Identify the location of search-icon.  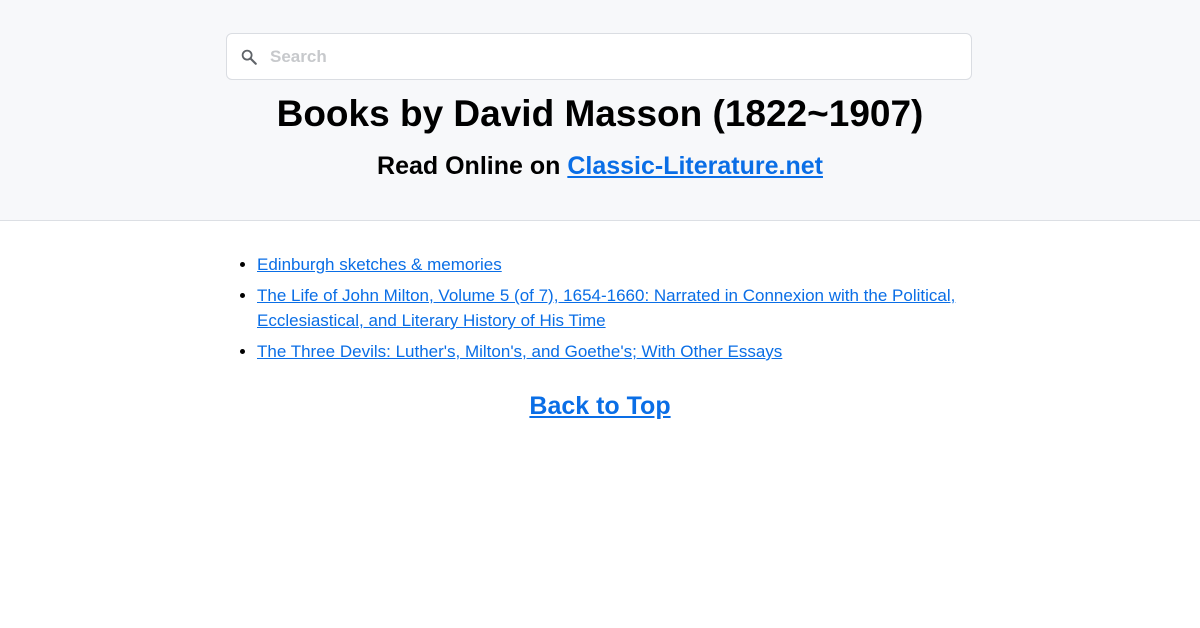
(249, 57).